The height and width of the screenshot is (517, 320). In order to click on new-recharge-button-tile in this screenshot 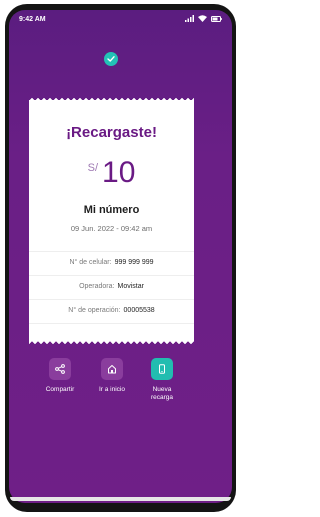, I will do `click(162, 369)`.